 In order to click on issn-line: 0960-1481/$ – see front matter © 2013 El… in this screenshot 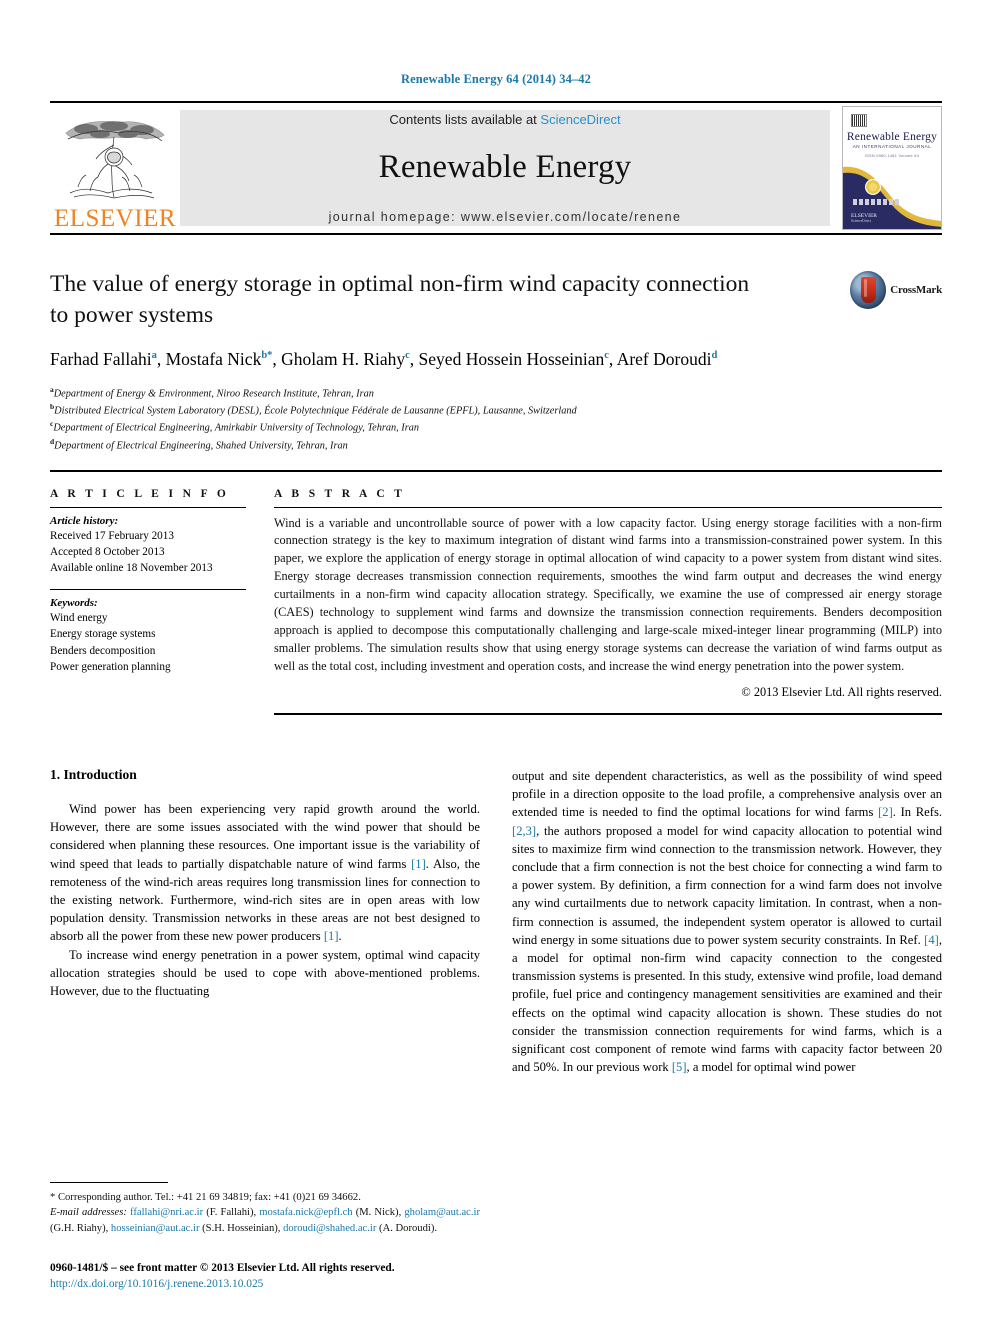, I will do `click(222, 1268)`.